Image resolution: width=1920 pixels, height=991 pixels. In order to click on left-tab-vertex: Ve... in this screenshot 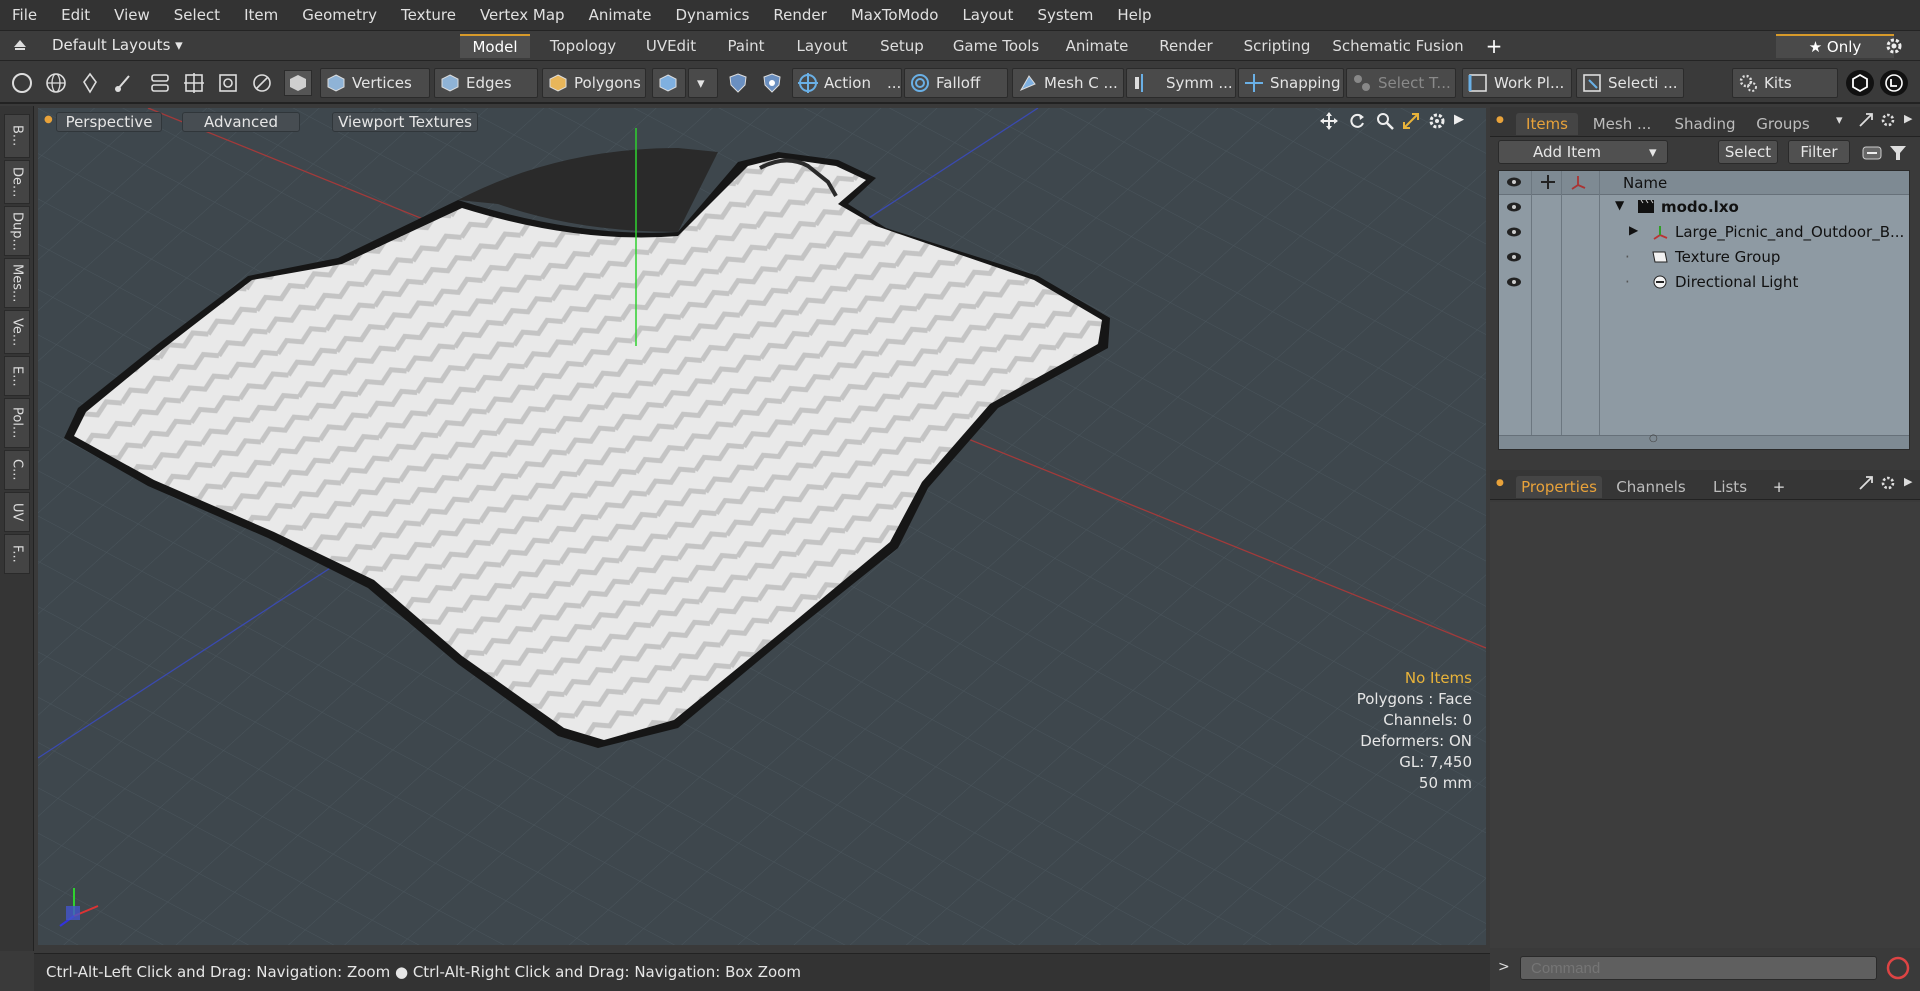, I will do `click(17, 332)`.